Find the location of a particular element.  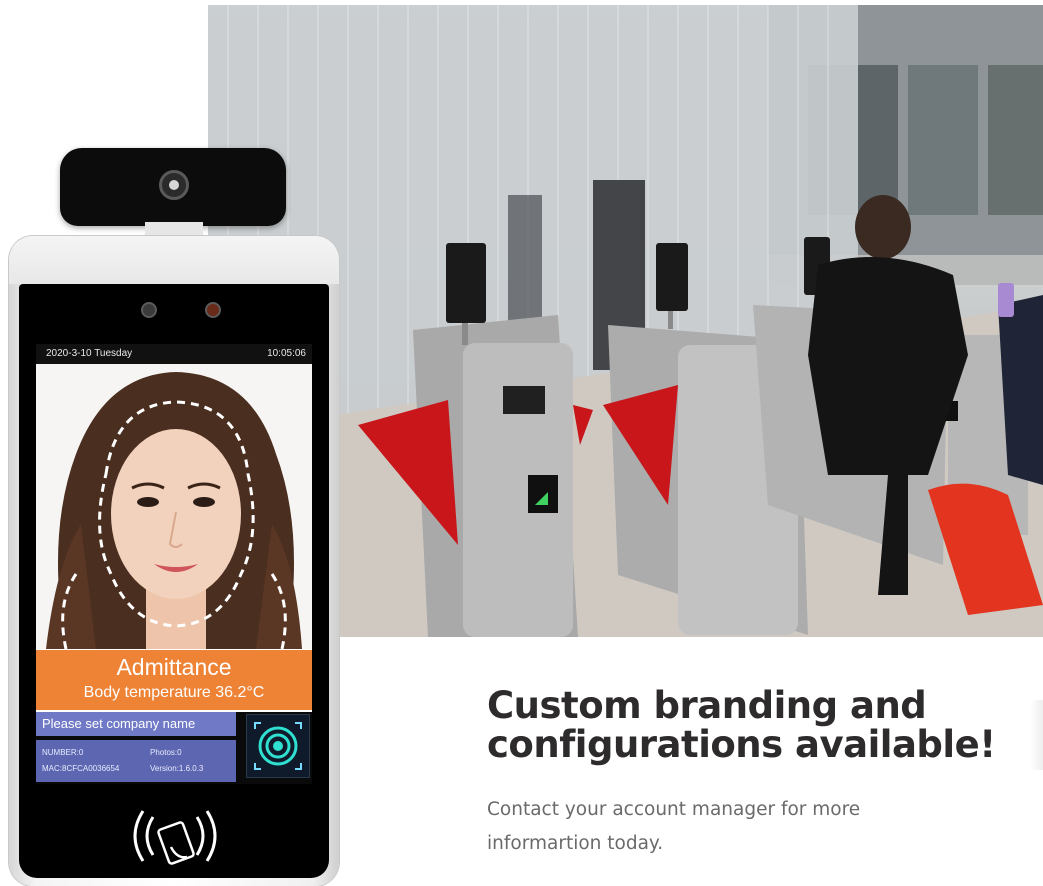

device-top-bezel is located at coordinates (174, 260).